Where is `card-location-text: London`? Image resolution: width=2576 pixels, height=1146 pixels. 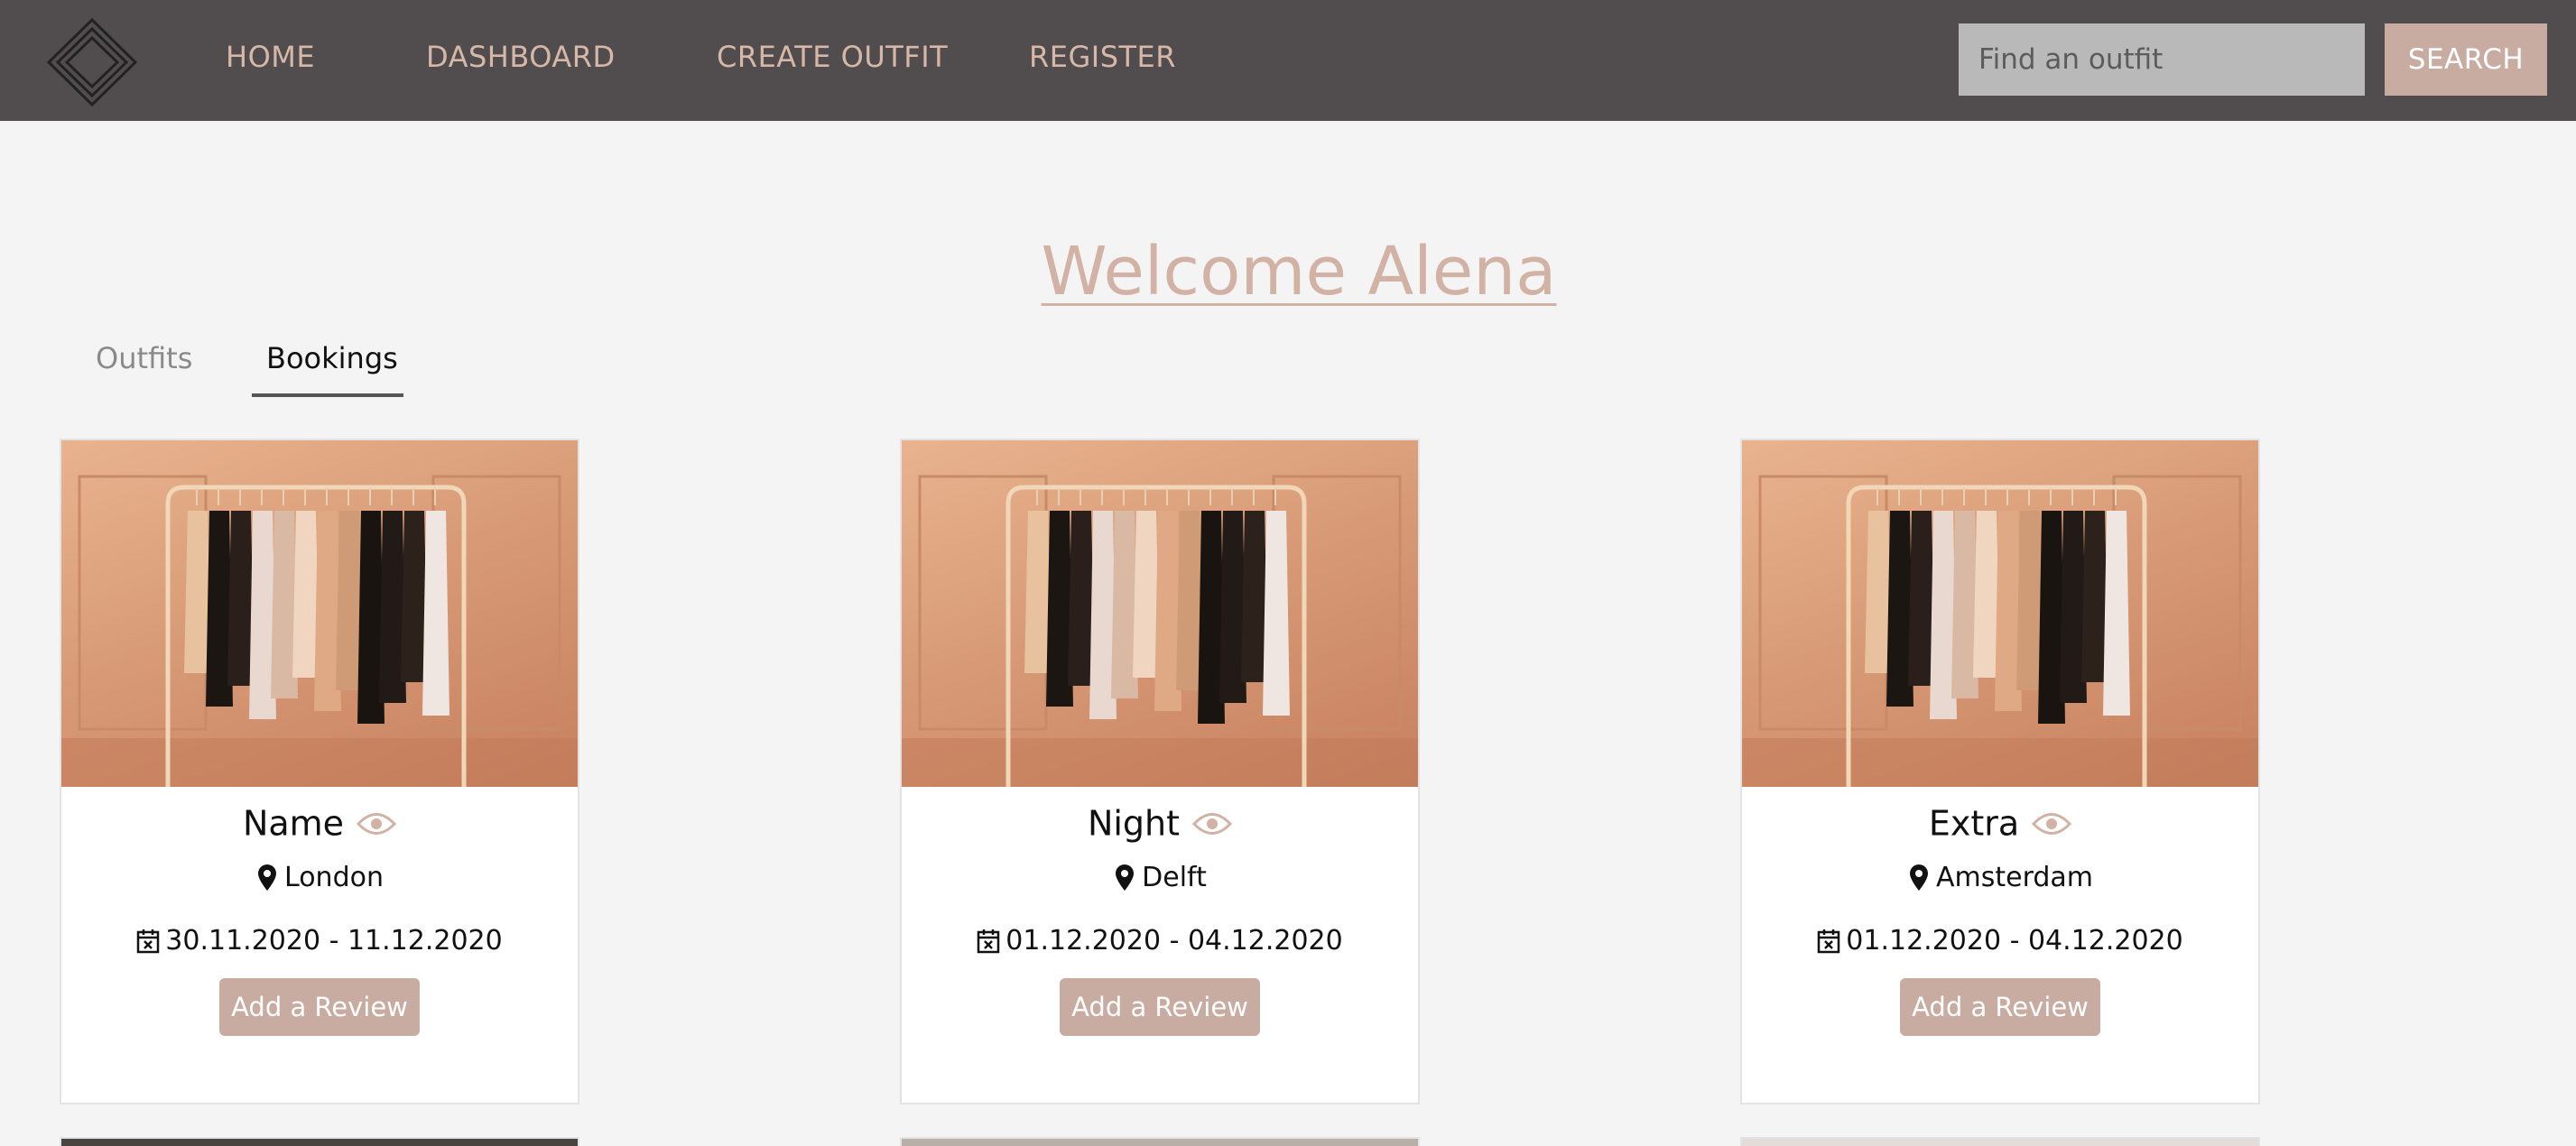 card-location-text: London is located at coordinates (334, 878).